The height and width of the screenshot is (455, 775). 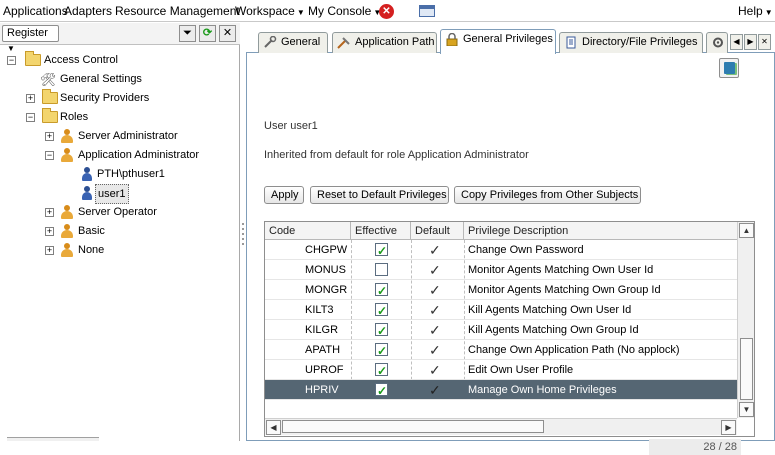 What do you see at coordinates (695, 447) in the screenshot?
I see `row-counter: 28 / 28` at bounding box center [695, 447].